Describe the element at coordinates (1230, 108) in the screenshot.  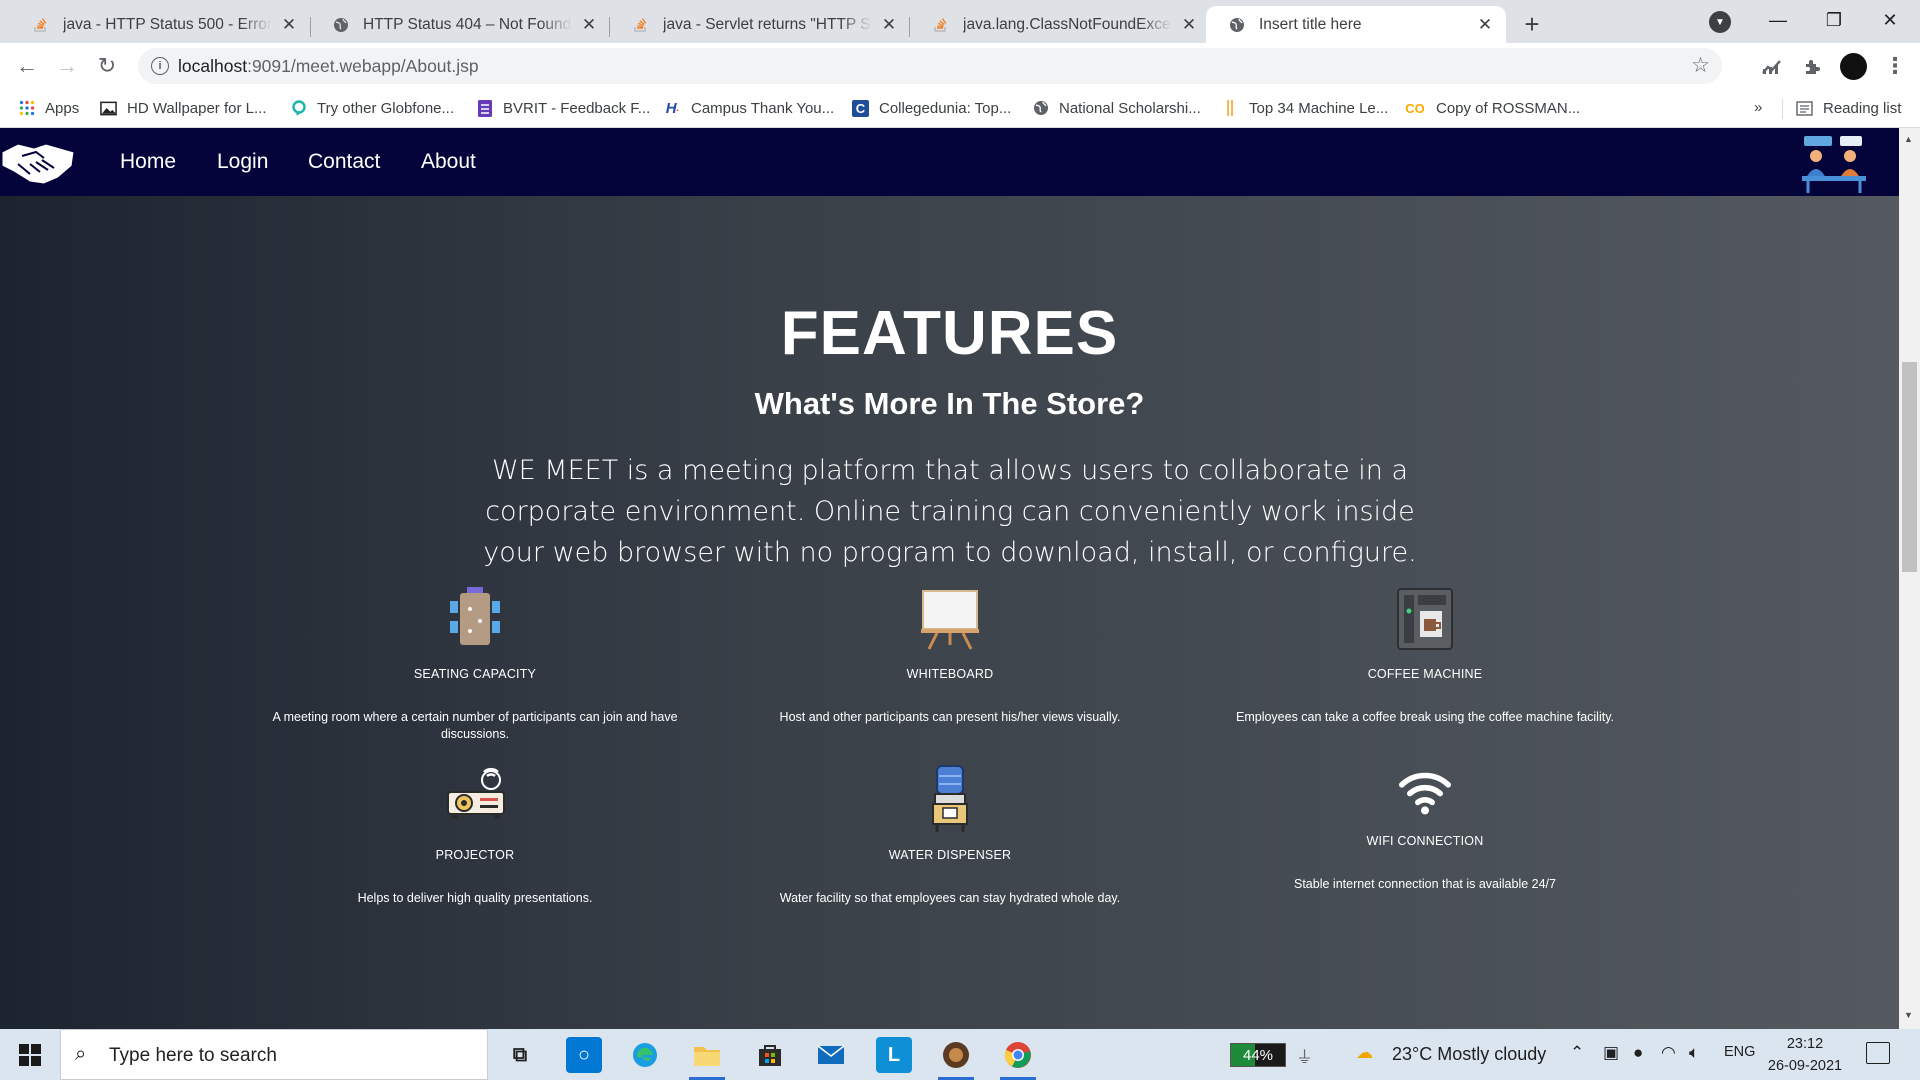
I see `bookmark-icon` at that location.